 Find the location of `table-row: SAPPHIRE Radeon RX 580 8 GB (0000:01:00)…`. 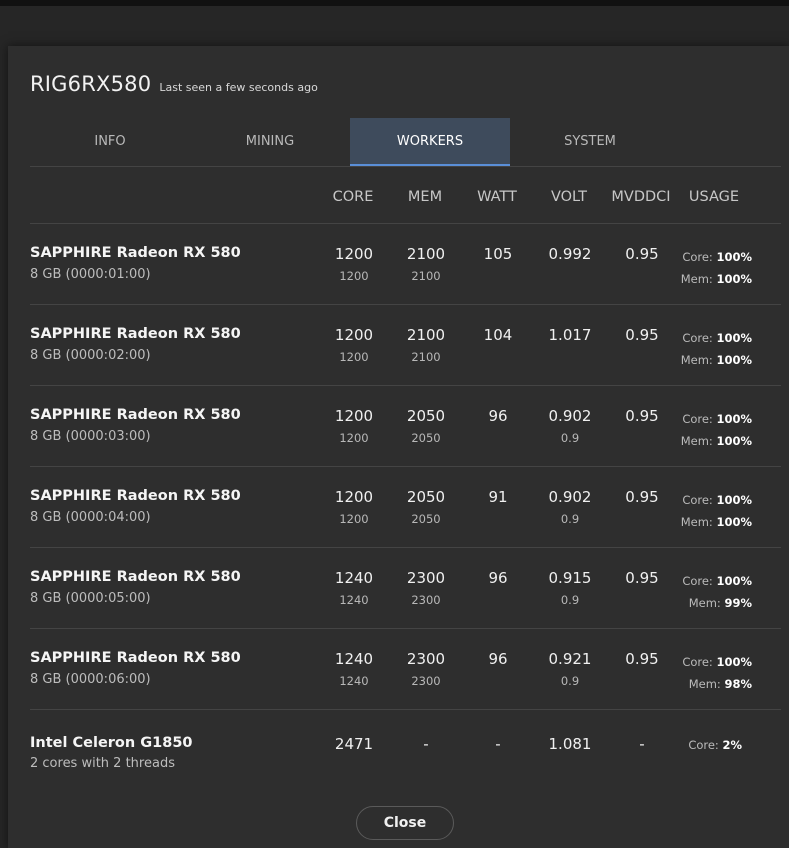

table-row: SAPPHIRE Radeon RX 580 8 GB (0000:01:00)… is located at coordinates (398, 263).